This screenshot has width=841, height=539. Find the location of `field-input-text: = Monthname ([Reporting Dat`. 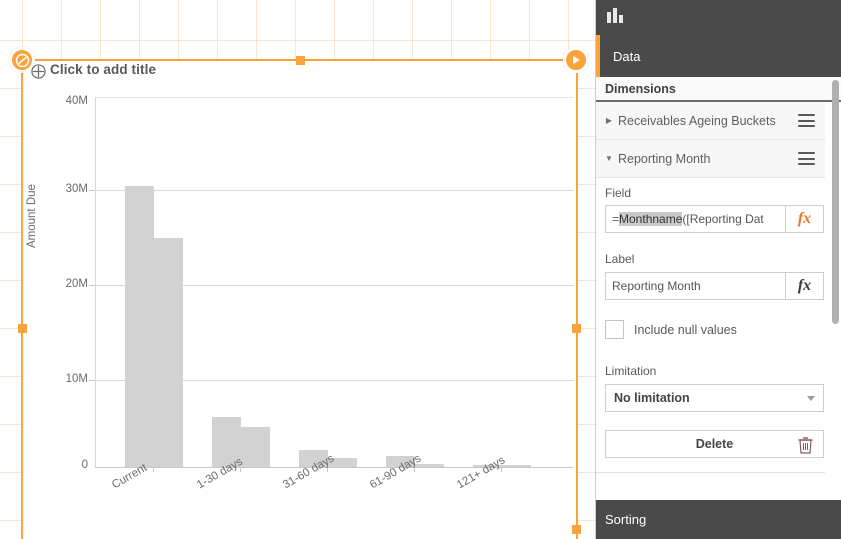

field-input-text: = Monthname ([Reporting Dat is located at coordinates (695, 219).